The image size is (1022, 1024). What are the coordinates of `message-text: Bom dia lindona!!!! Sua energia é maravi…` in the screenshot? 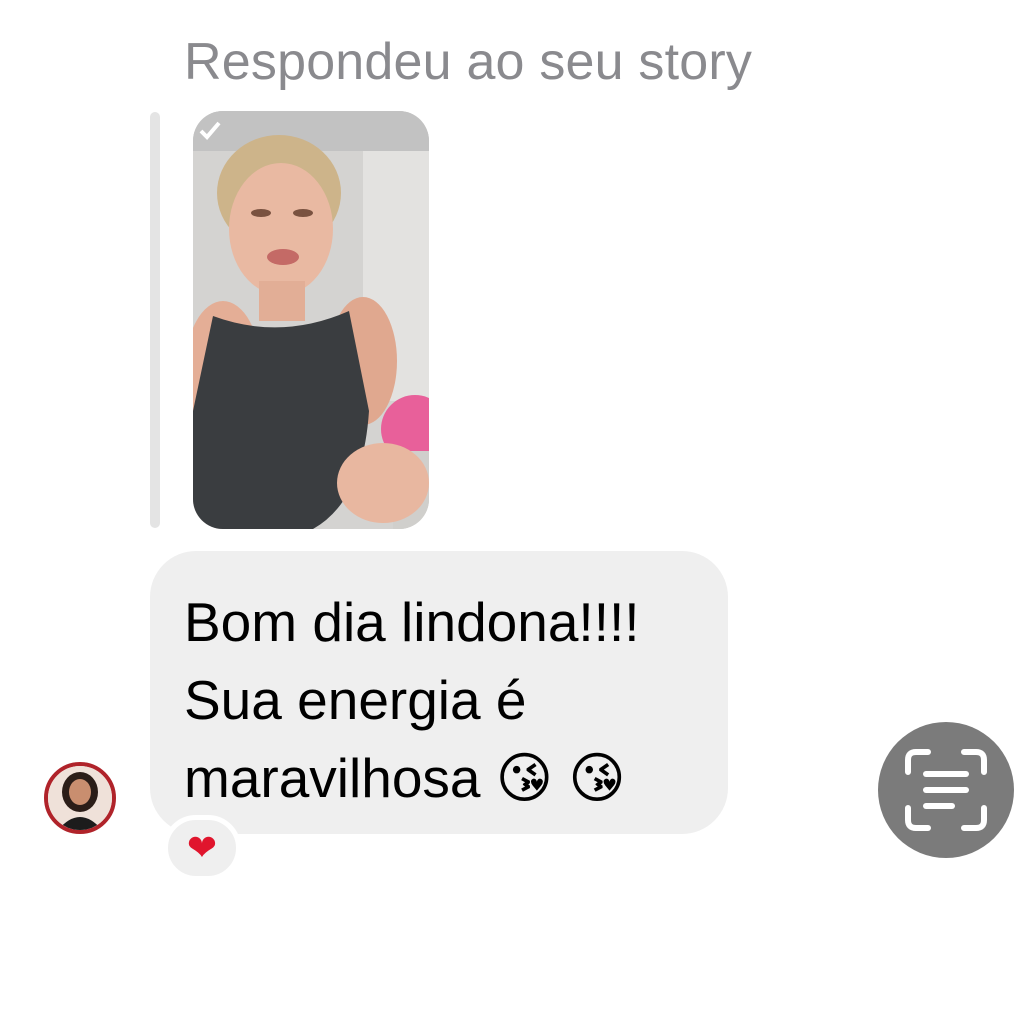 It's located at (412, 700).